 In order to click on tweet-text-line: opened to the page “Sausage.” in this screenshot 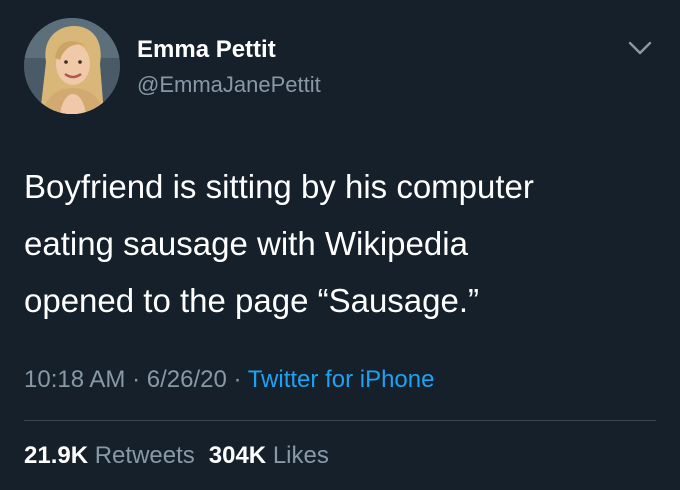, I will do `click(252, 300)`.